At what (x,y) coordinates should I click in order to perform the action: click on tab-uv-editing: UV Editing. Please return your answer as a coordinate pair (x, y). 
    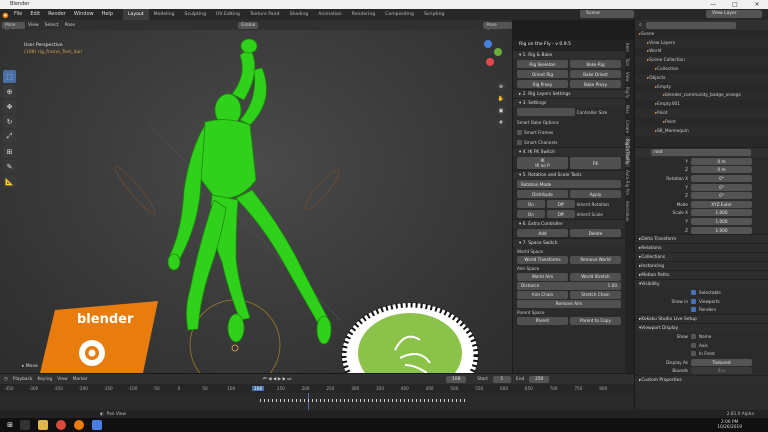
    Looking at the image, I should click on (228, 14).